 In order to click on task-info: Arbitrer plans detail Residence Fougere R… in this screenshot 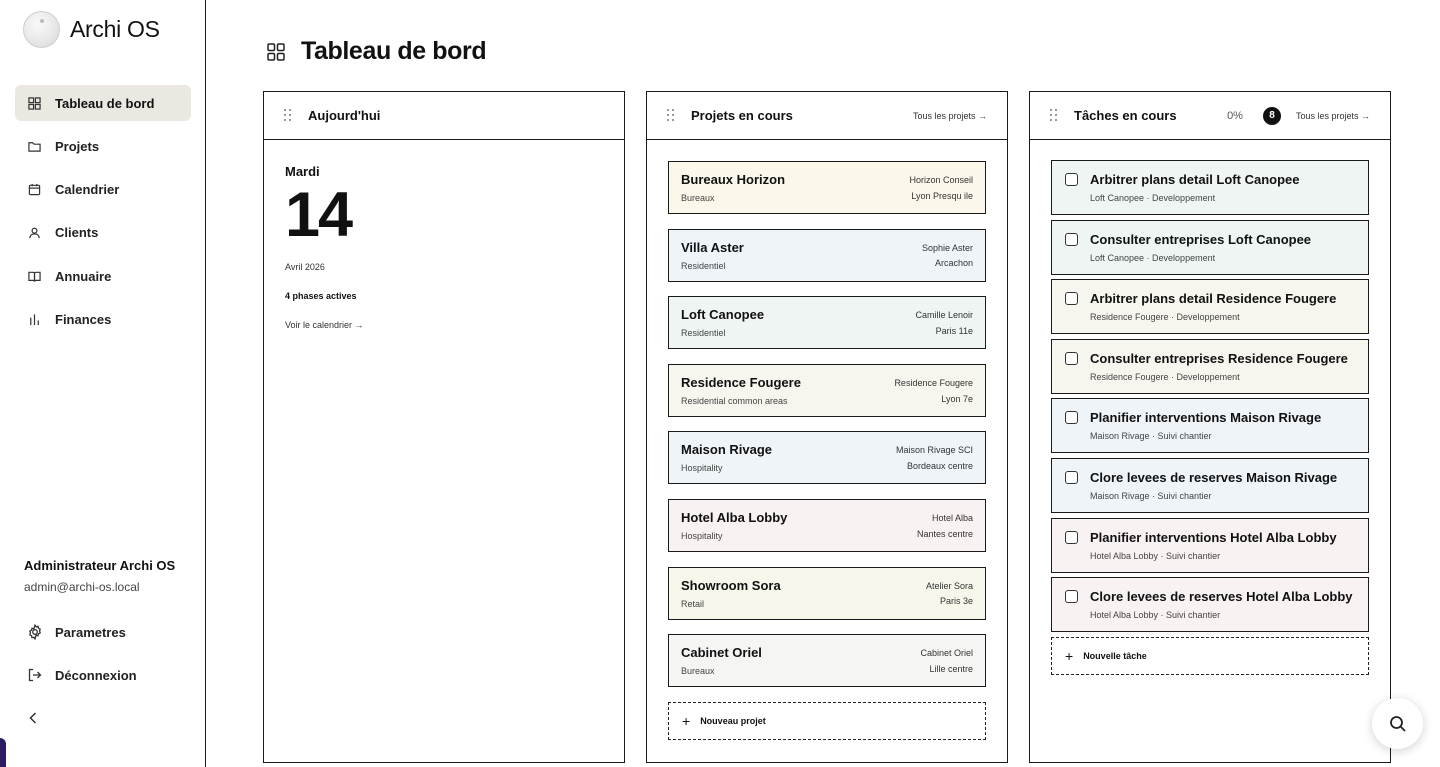, I will do `click(1213, 312)`.